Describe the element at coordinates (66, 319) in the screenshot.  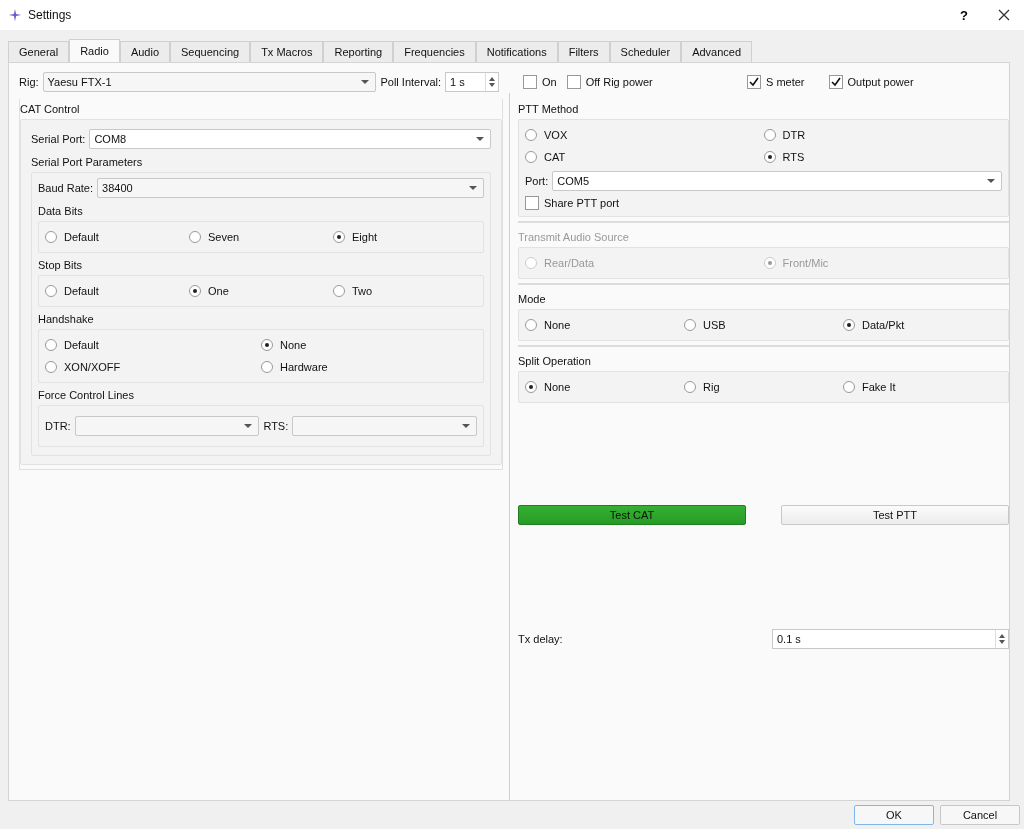
I see `section-title: Handshake` at that location.